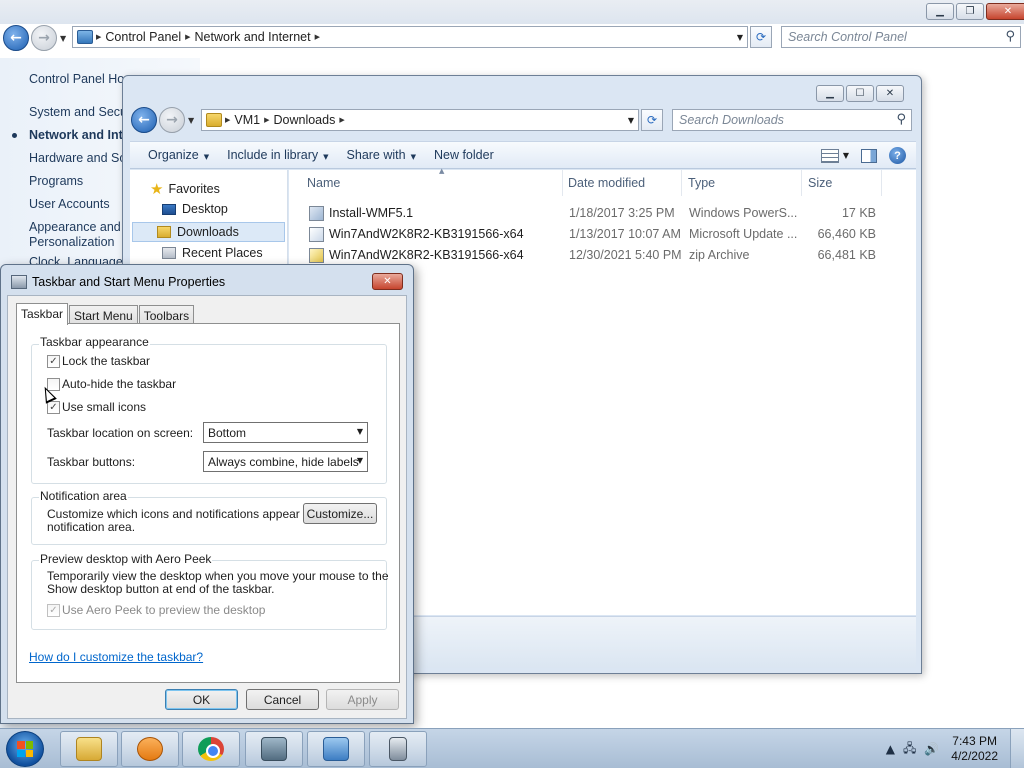 This screenshot has width=1024, height=768. Describe the element at coordinates (742, 183) in the screenshot. I see `column-header-type: Type` at that location.